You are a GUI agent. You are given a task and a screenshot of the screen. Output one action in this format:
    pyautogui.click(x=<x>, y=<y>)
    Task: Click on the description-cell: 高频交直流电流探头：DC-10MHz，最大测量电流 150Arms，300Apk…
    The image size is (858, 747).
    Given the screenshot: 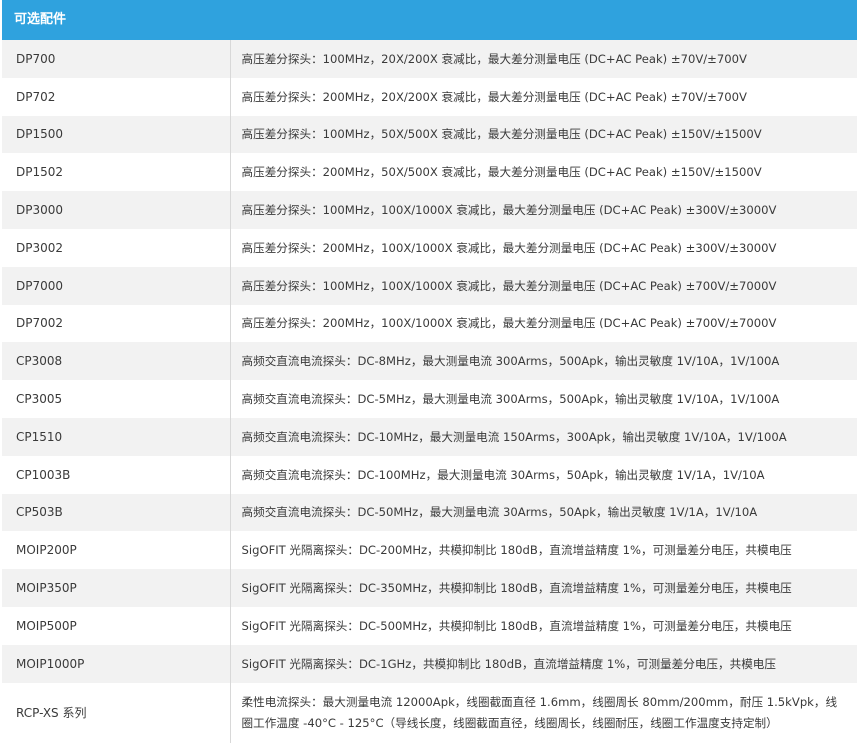 What is the action you would take?
    pyautogui.click(x=543, y=436)
    